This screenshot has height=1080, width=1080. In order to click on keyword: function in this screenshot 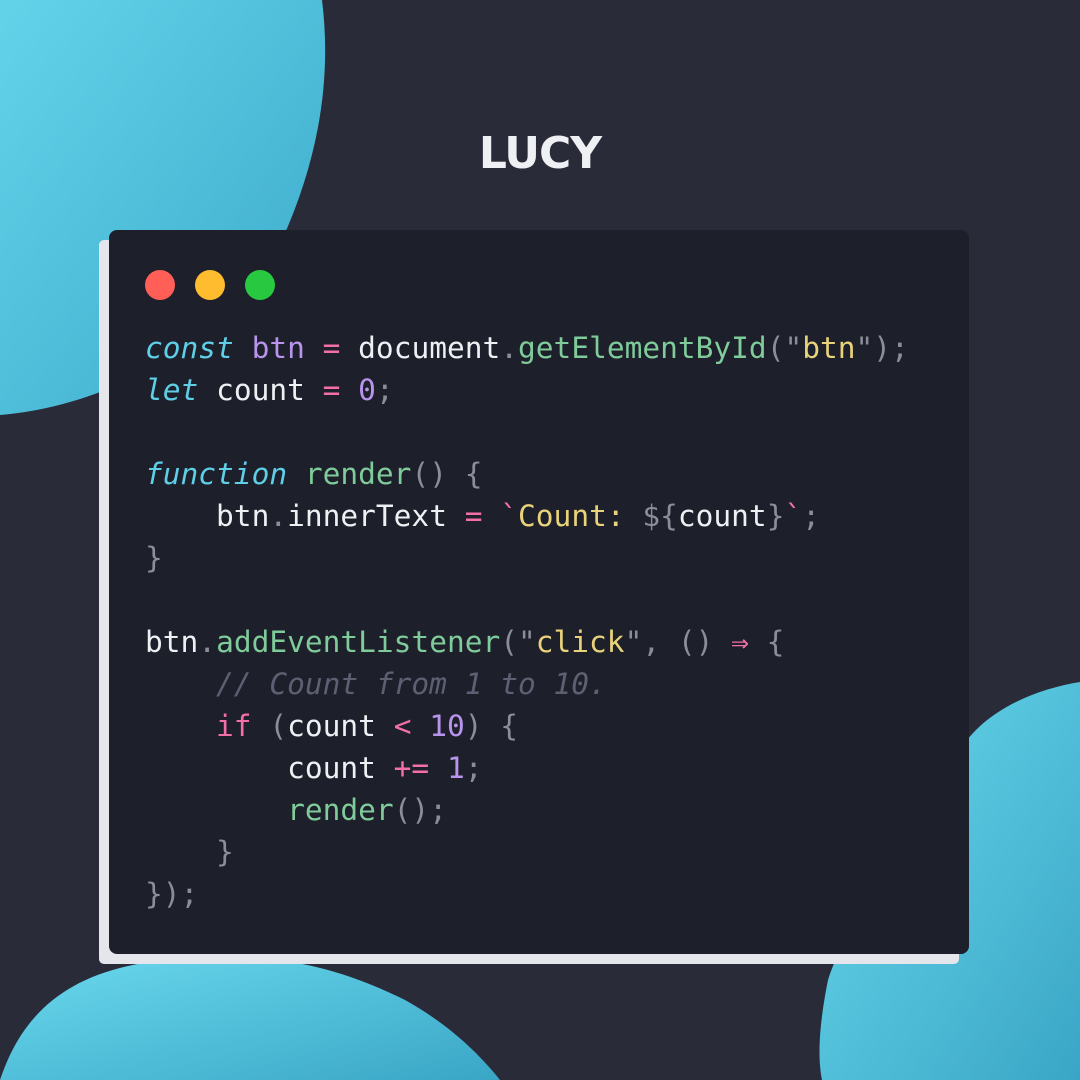, I will do `click(216, 474)`.